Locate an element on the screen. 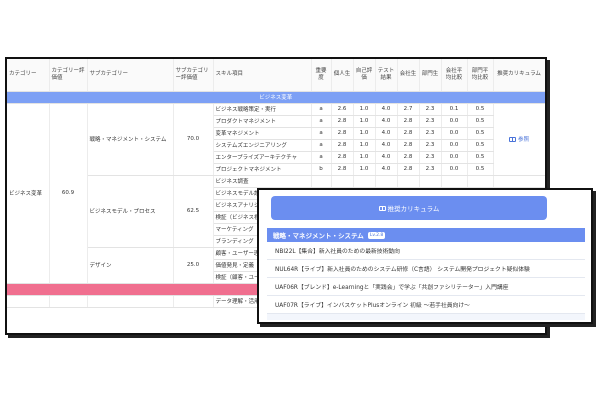  importance: b is located at coordinates (321, 169).